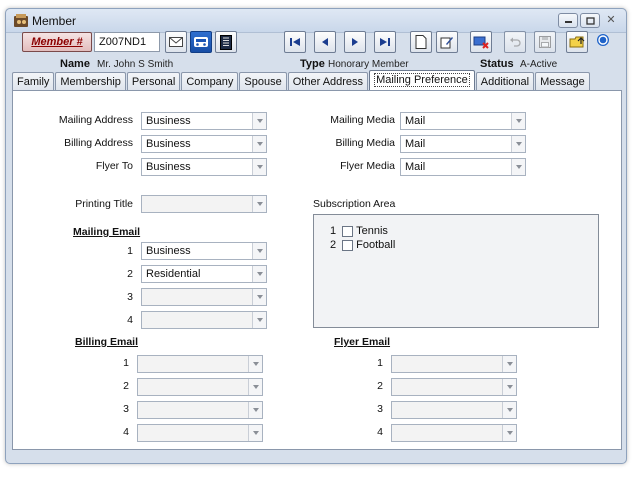 The width and height of the screenshot is (636, 477). Describe the element at coordinates (114, 166) in the screenshot. I see `flyer-to-label: Flyer To` at that location.